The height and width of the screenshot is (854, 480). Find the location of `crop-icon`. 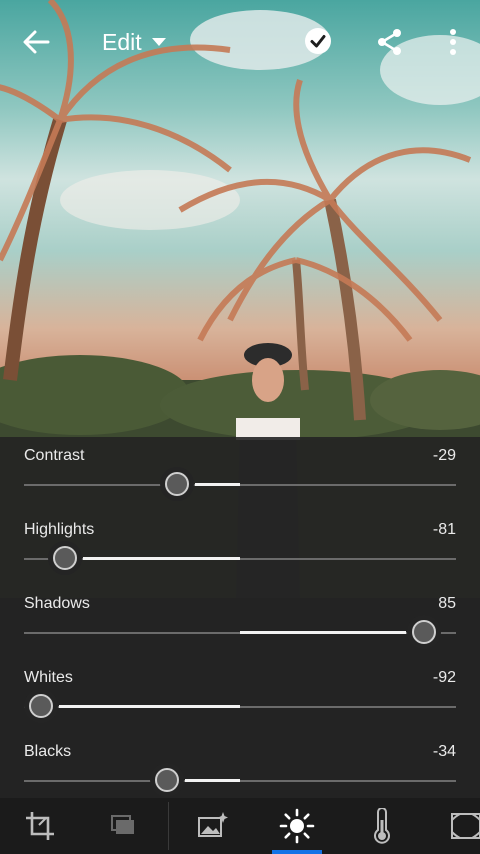

crop-icon is located at coordinates (40, 826).